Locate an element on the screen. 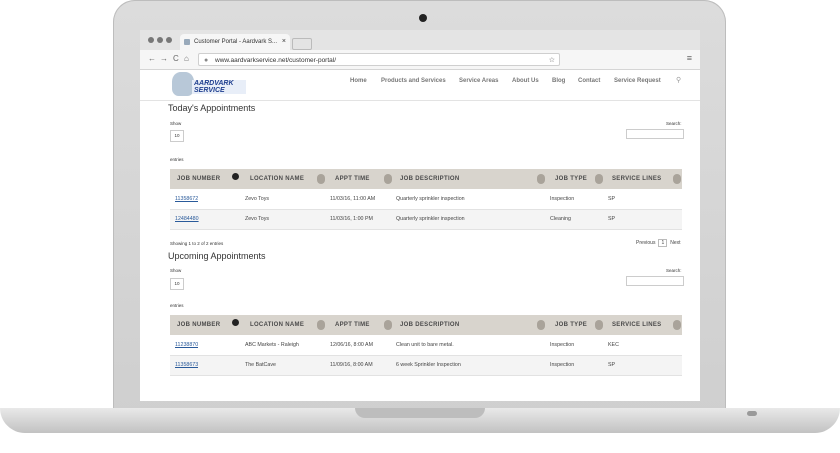 This screenshot has height=453, width=840. nav-service-areas: Service Areas is located at coordinates (478, 81).